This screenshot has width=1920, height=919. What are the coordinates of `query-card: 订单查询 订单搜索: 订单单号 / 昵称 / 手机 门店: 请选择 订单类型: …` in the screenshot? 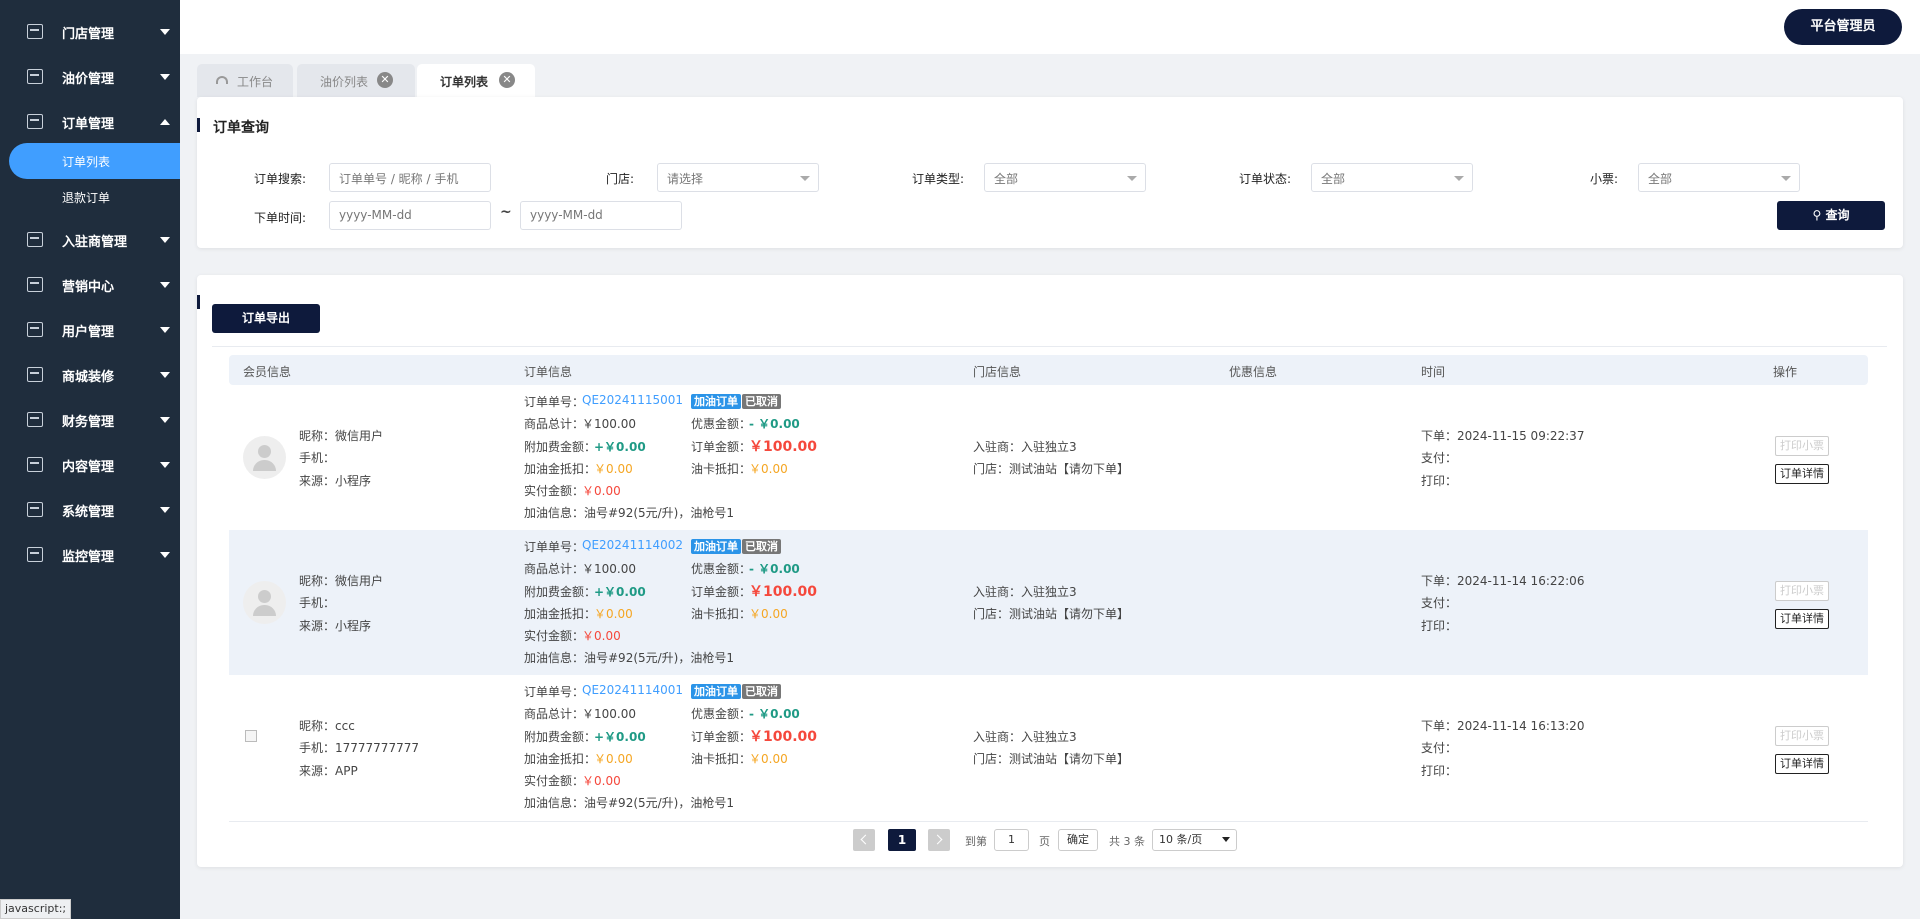 It's located at (1050, 172).